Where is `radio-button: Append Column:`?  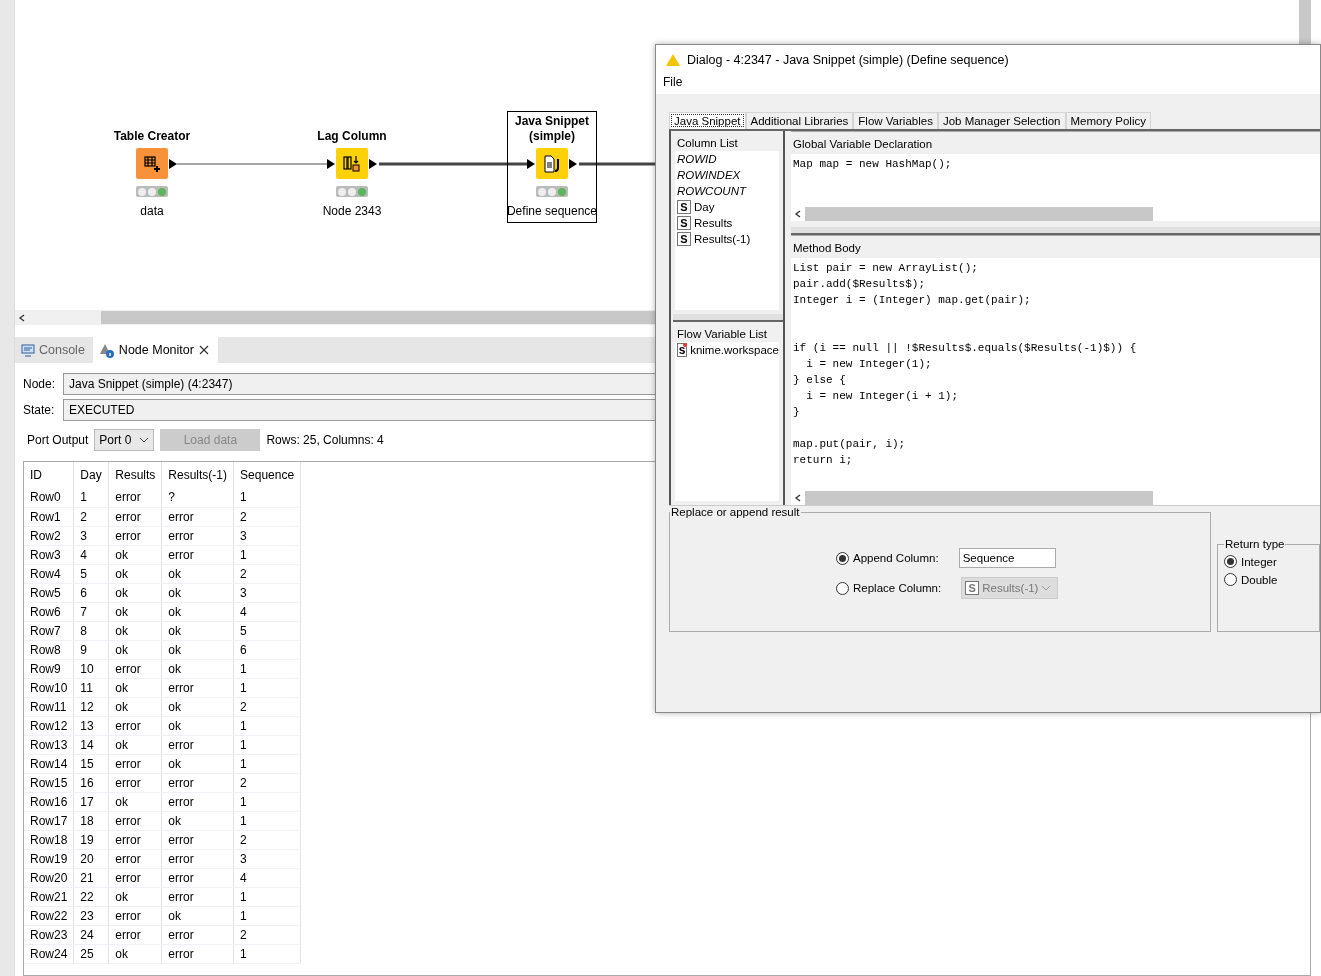 radio-button: Append Column: is located at coordinates (887, 558).